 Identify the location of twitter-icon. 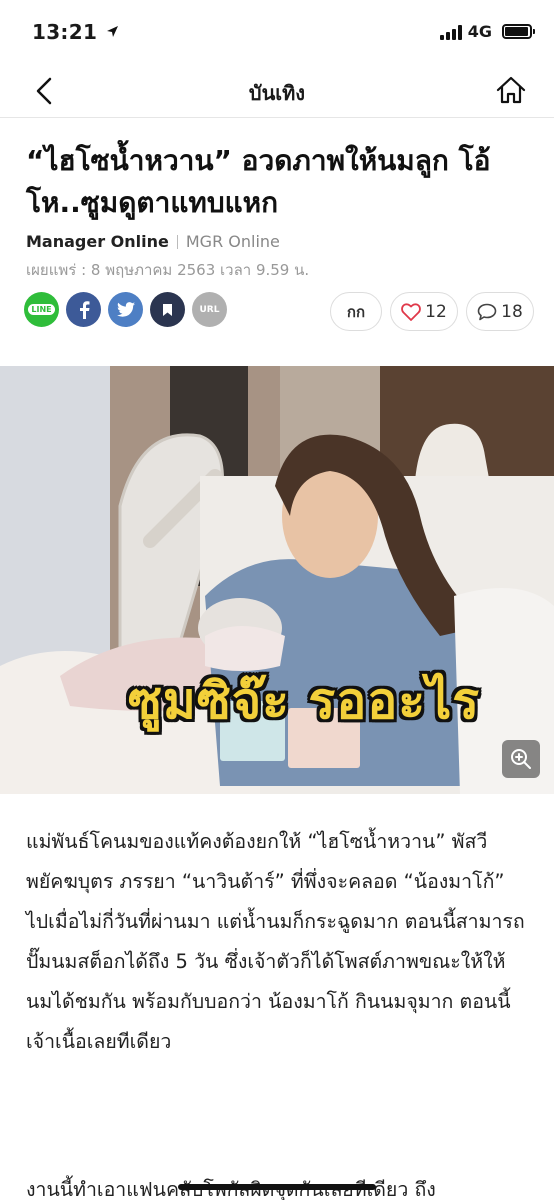
(125, 309).